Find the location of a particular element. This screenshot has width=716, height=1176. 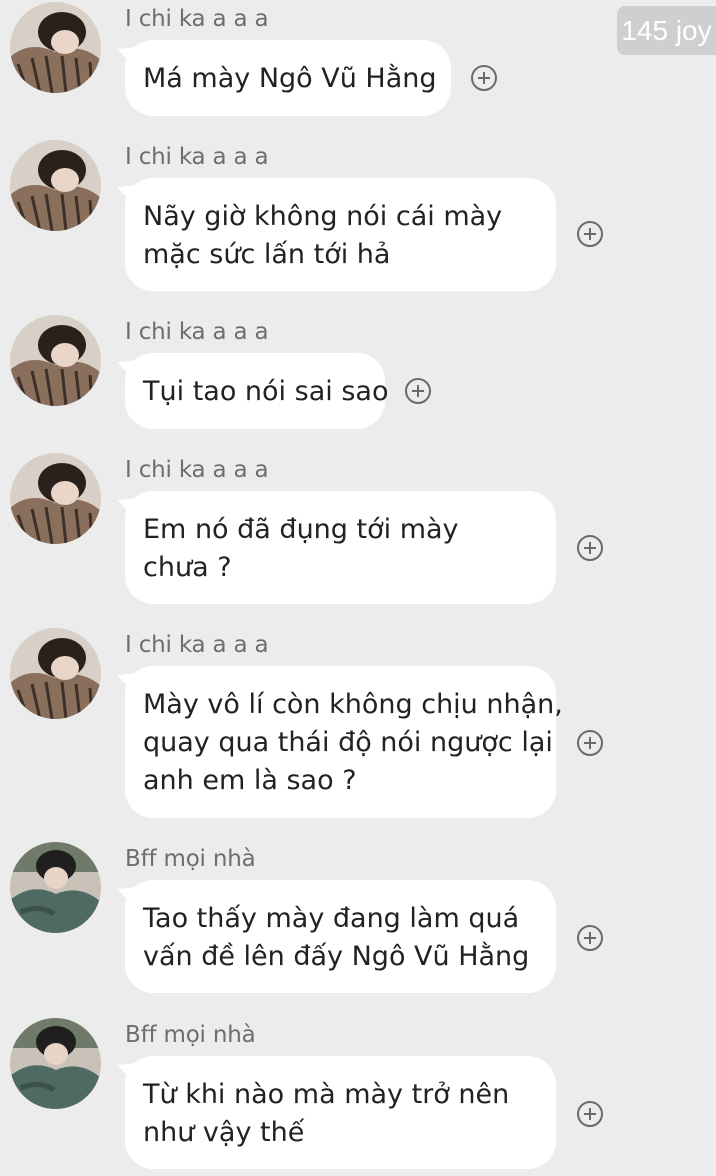

message-text: Tụi tao nói sai sao is located at coordinates (266, 391).